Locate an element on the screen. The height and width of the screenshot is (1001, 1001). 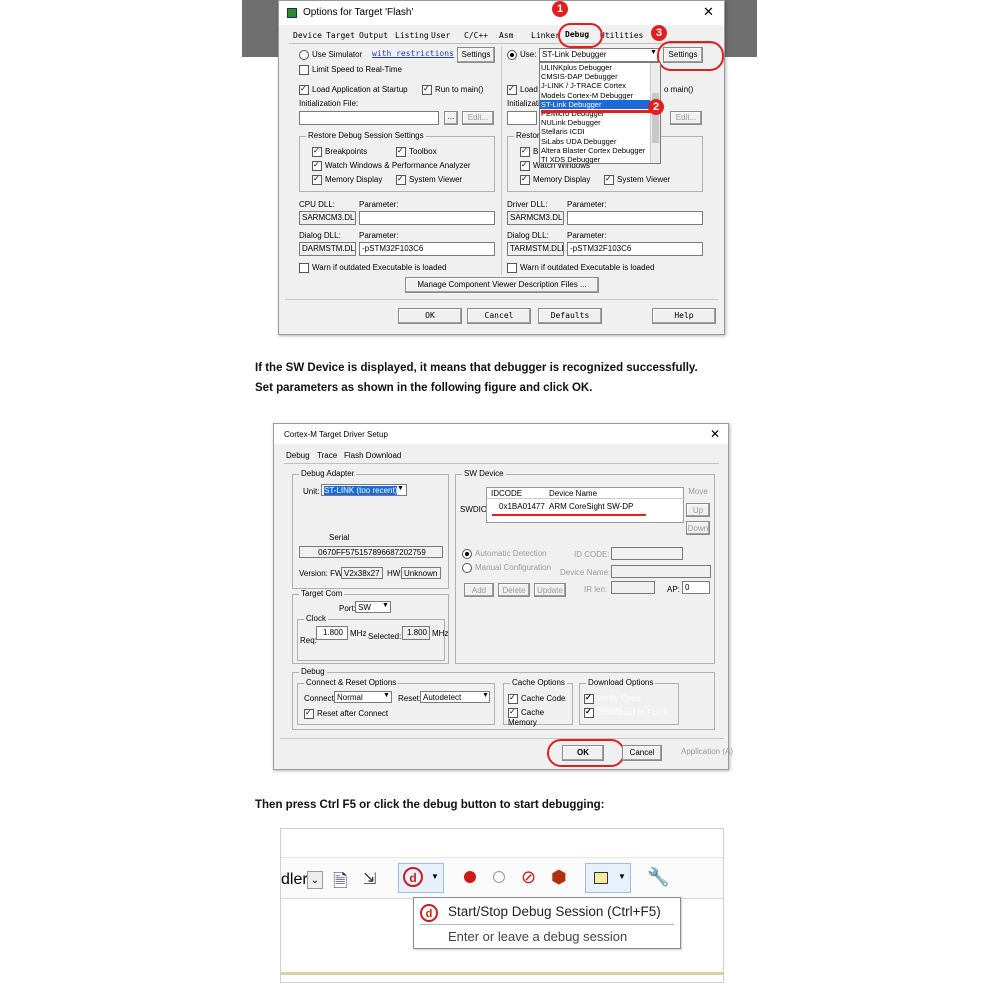
req-field: 1.800 is located at coordinates (332, 633).